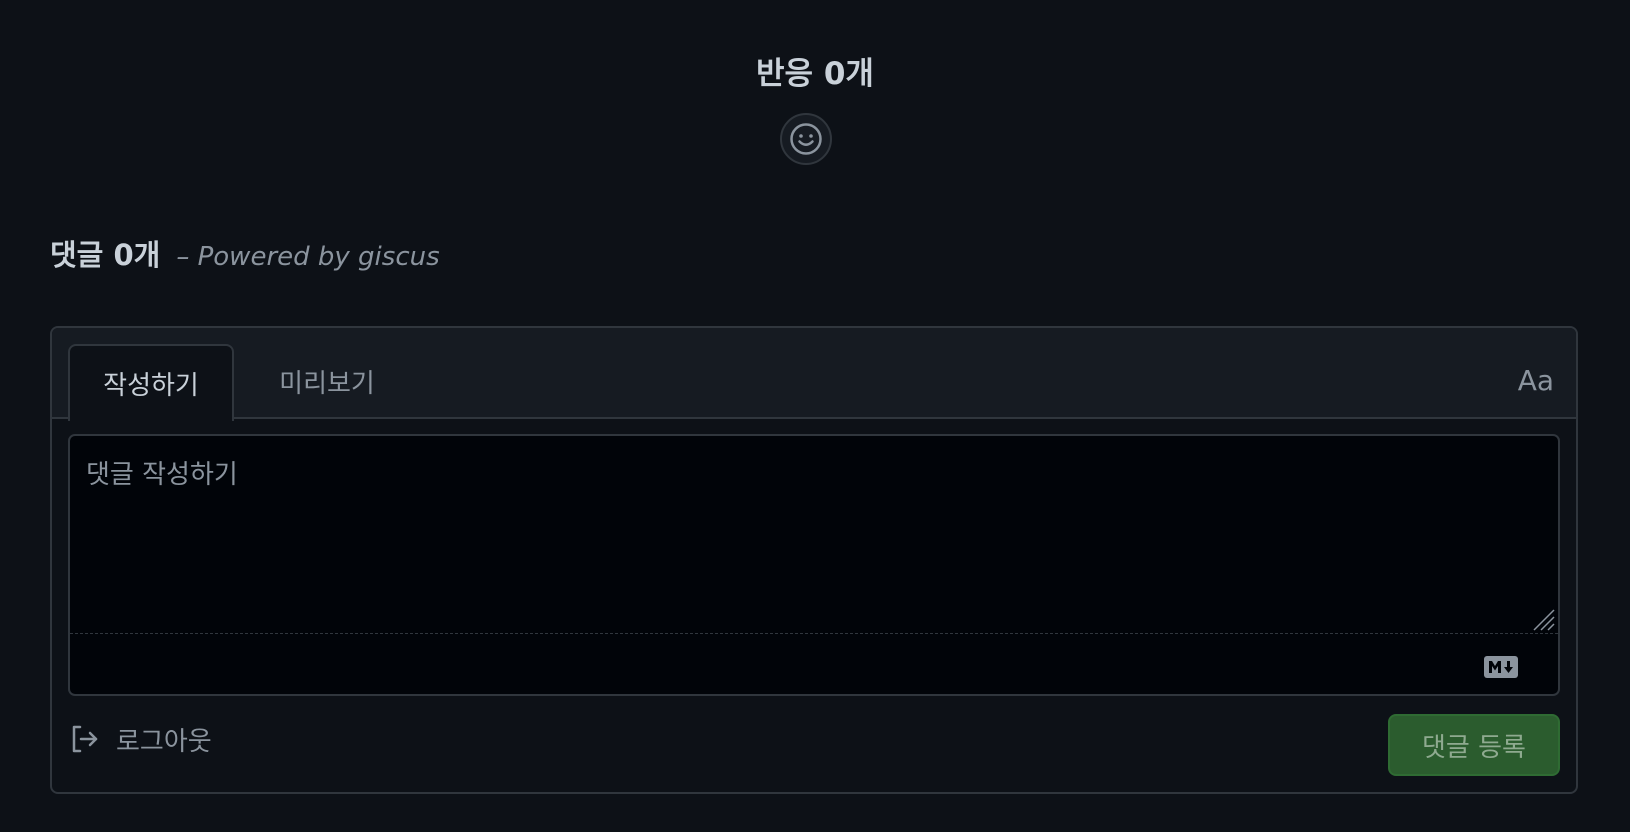 Image resolution: width=1630 pixels, height=832 pixels. What do you see at coordinates (308, 257) in the screenshot?
I see `powered-by-label: – Powered by giscus` at bounding box center [308, 257].